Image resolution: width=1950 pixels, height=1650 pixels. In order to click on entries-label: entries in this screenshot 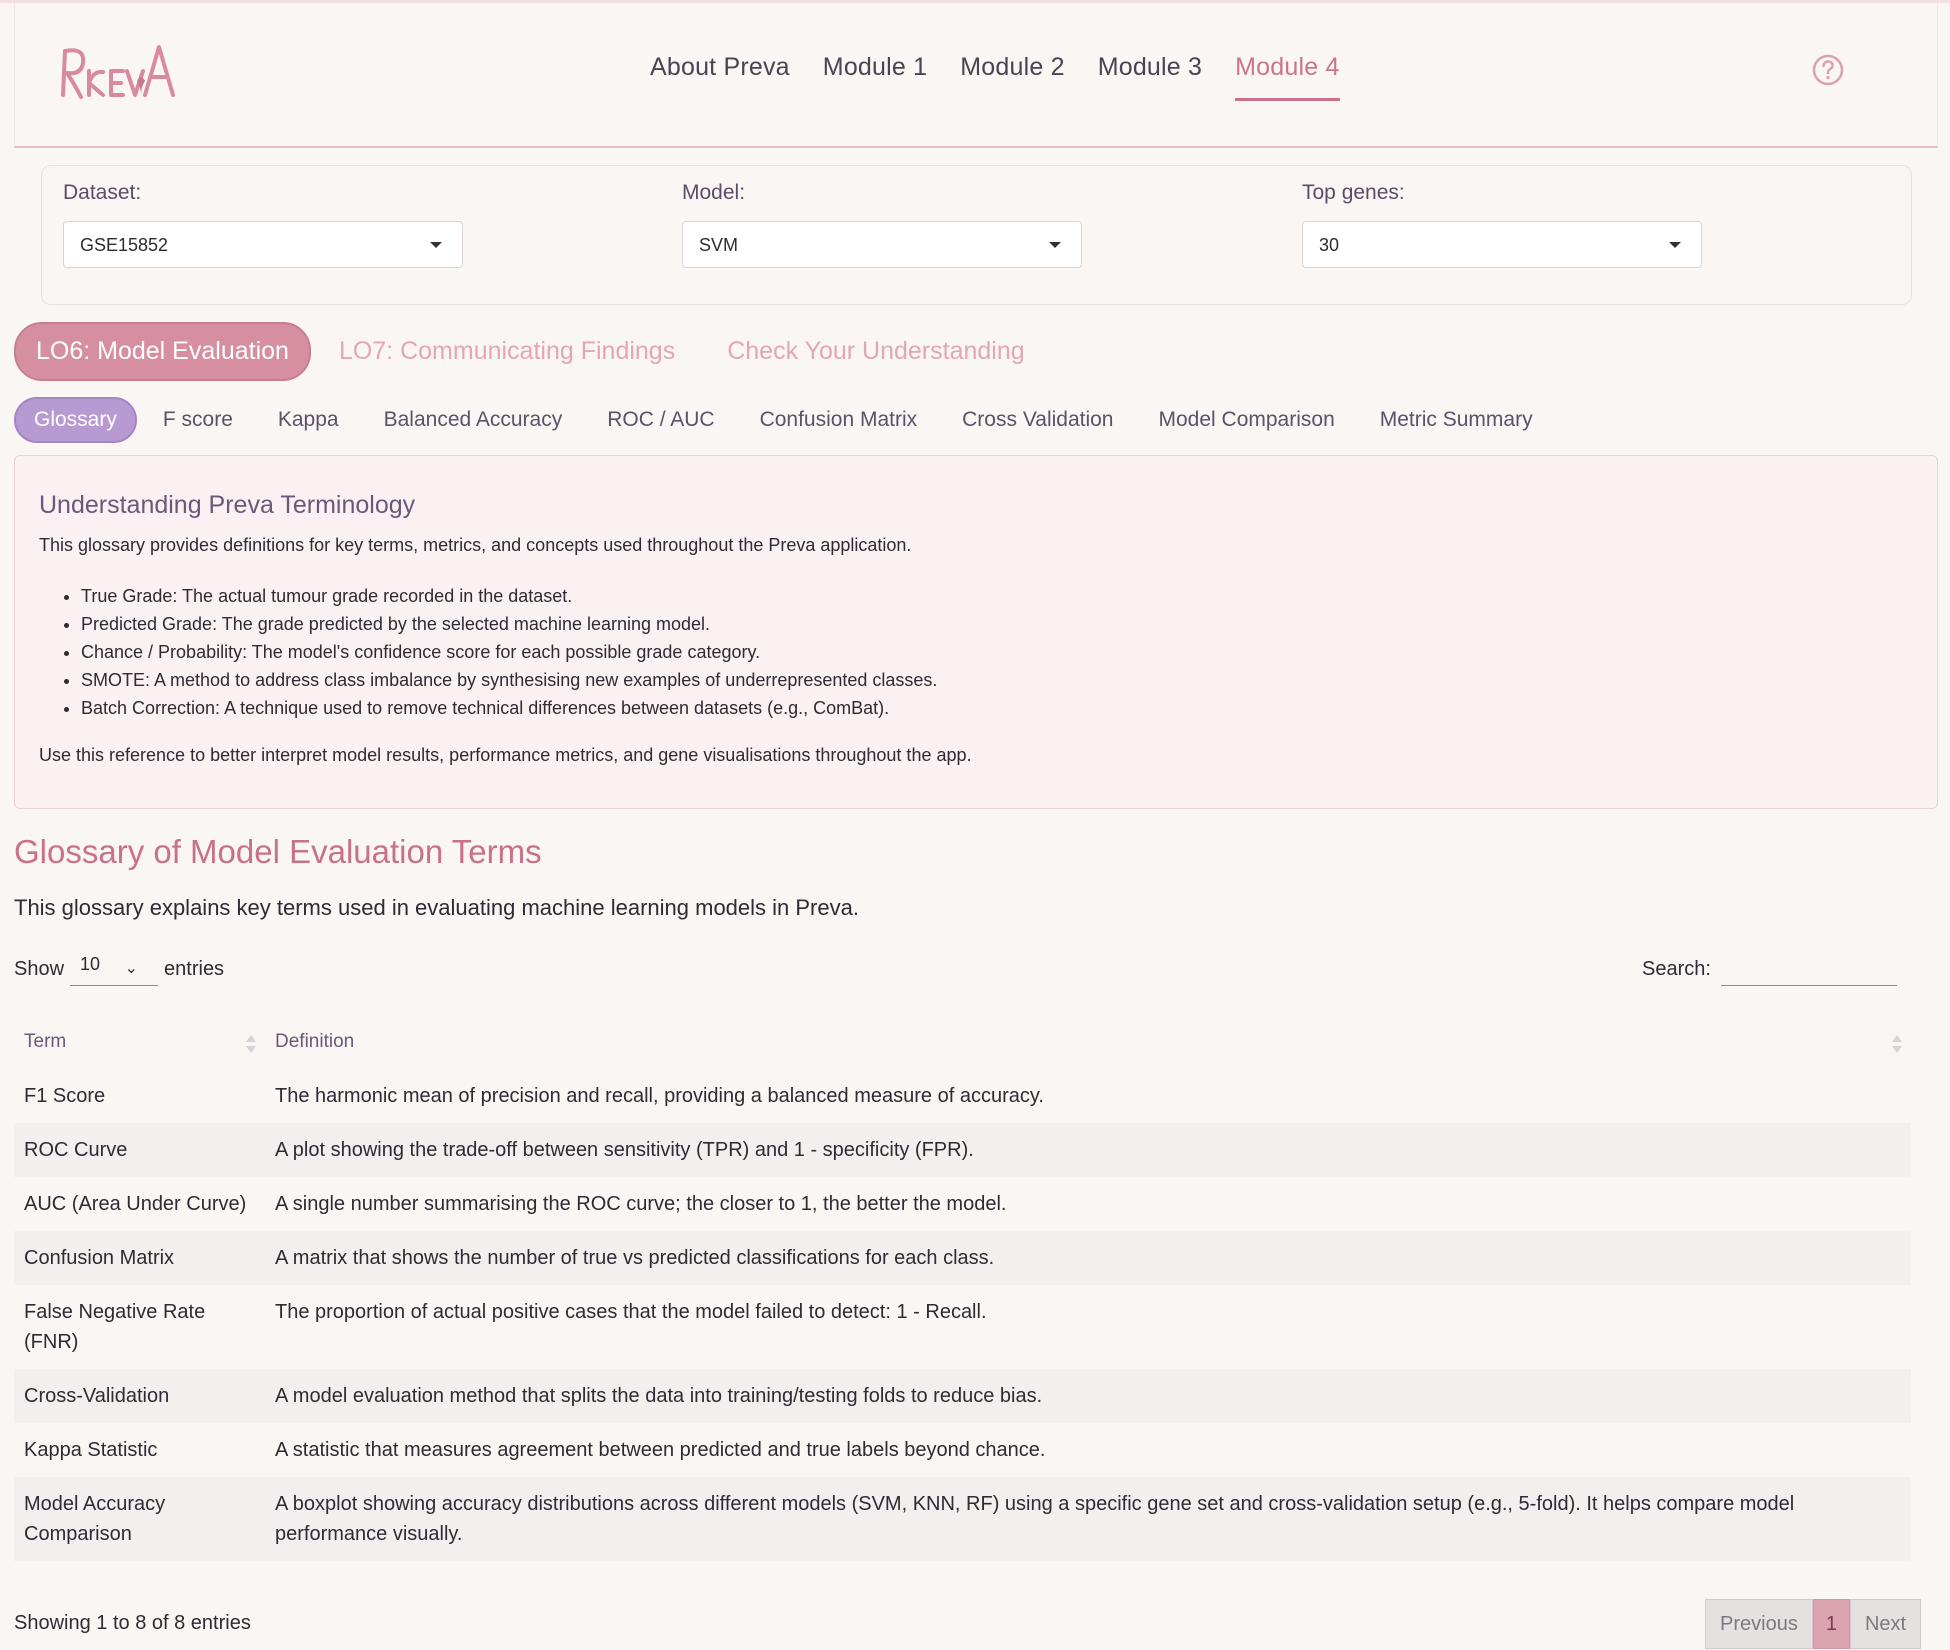, I will do `click(194, 968)`.